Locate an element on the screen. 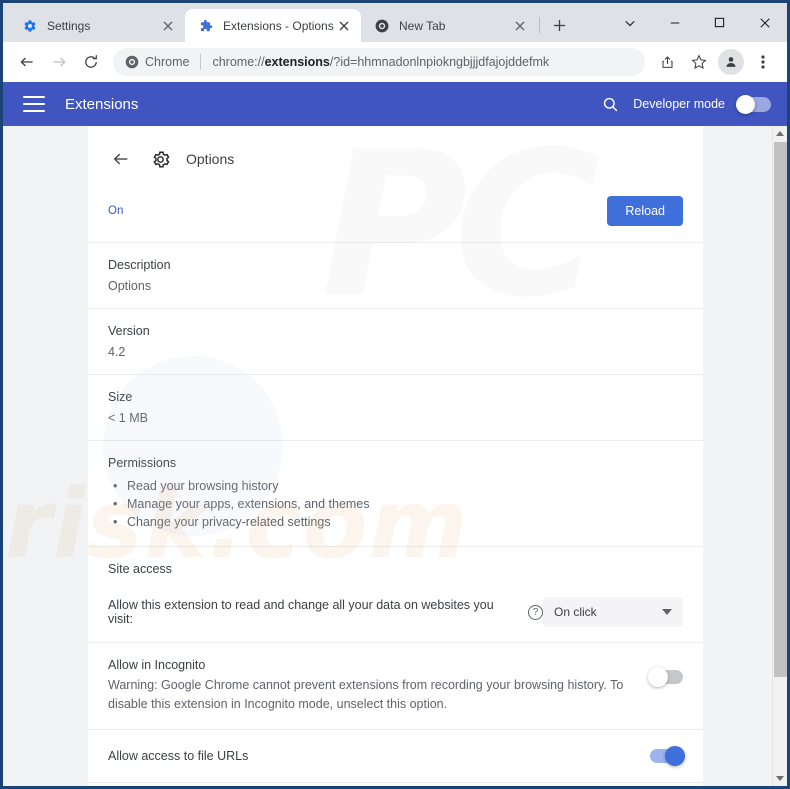 This screenshot has height=789, width=790. extensions-header: Extensions Developer mode is located at coordinates (395, 104).